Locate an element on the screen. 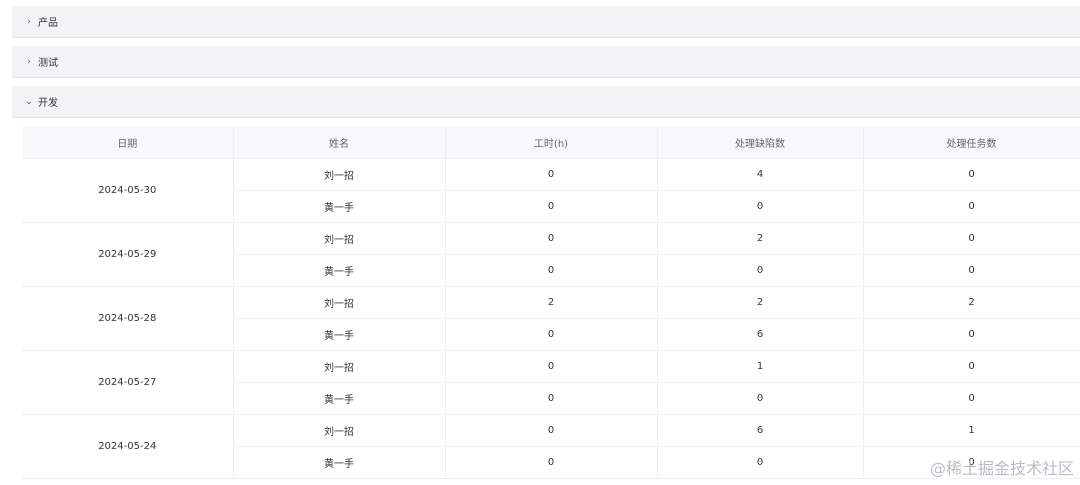  tasks-cell: 1 is located at coordinates (971, 430).